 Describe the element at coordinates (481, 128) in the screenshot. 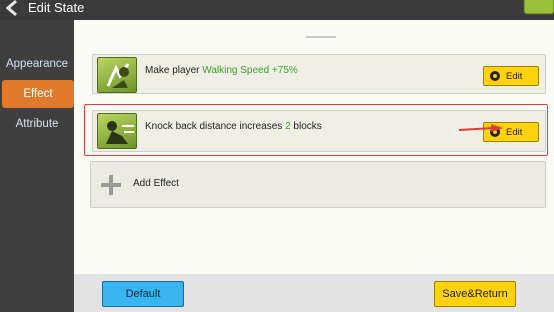

I see `annotation-arrow-icon` at that location.